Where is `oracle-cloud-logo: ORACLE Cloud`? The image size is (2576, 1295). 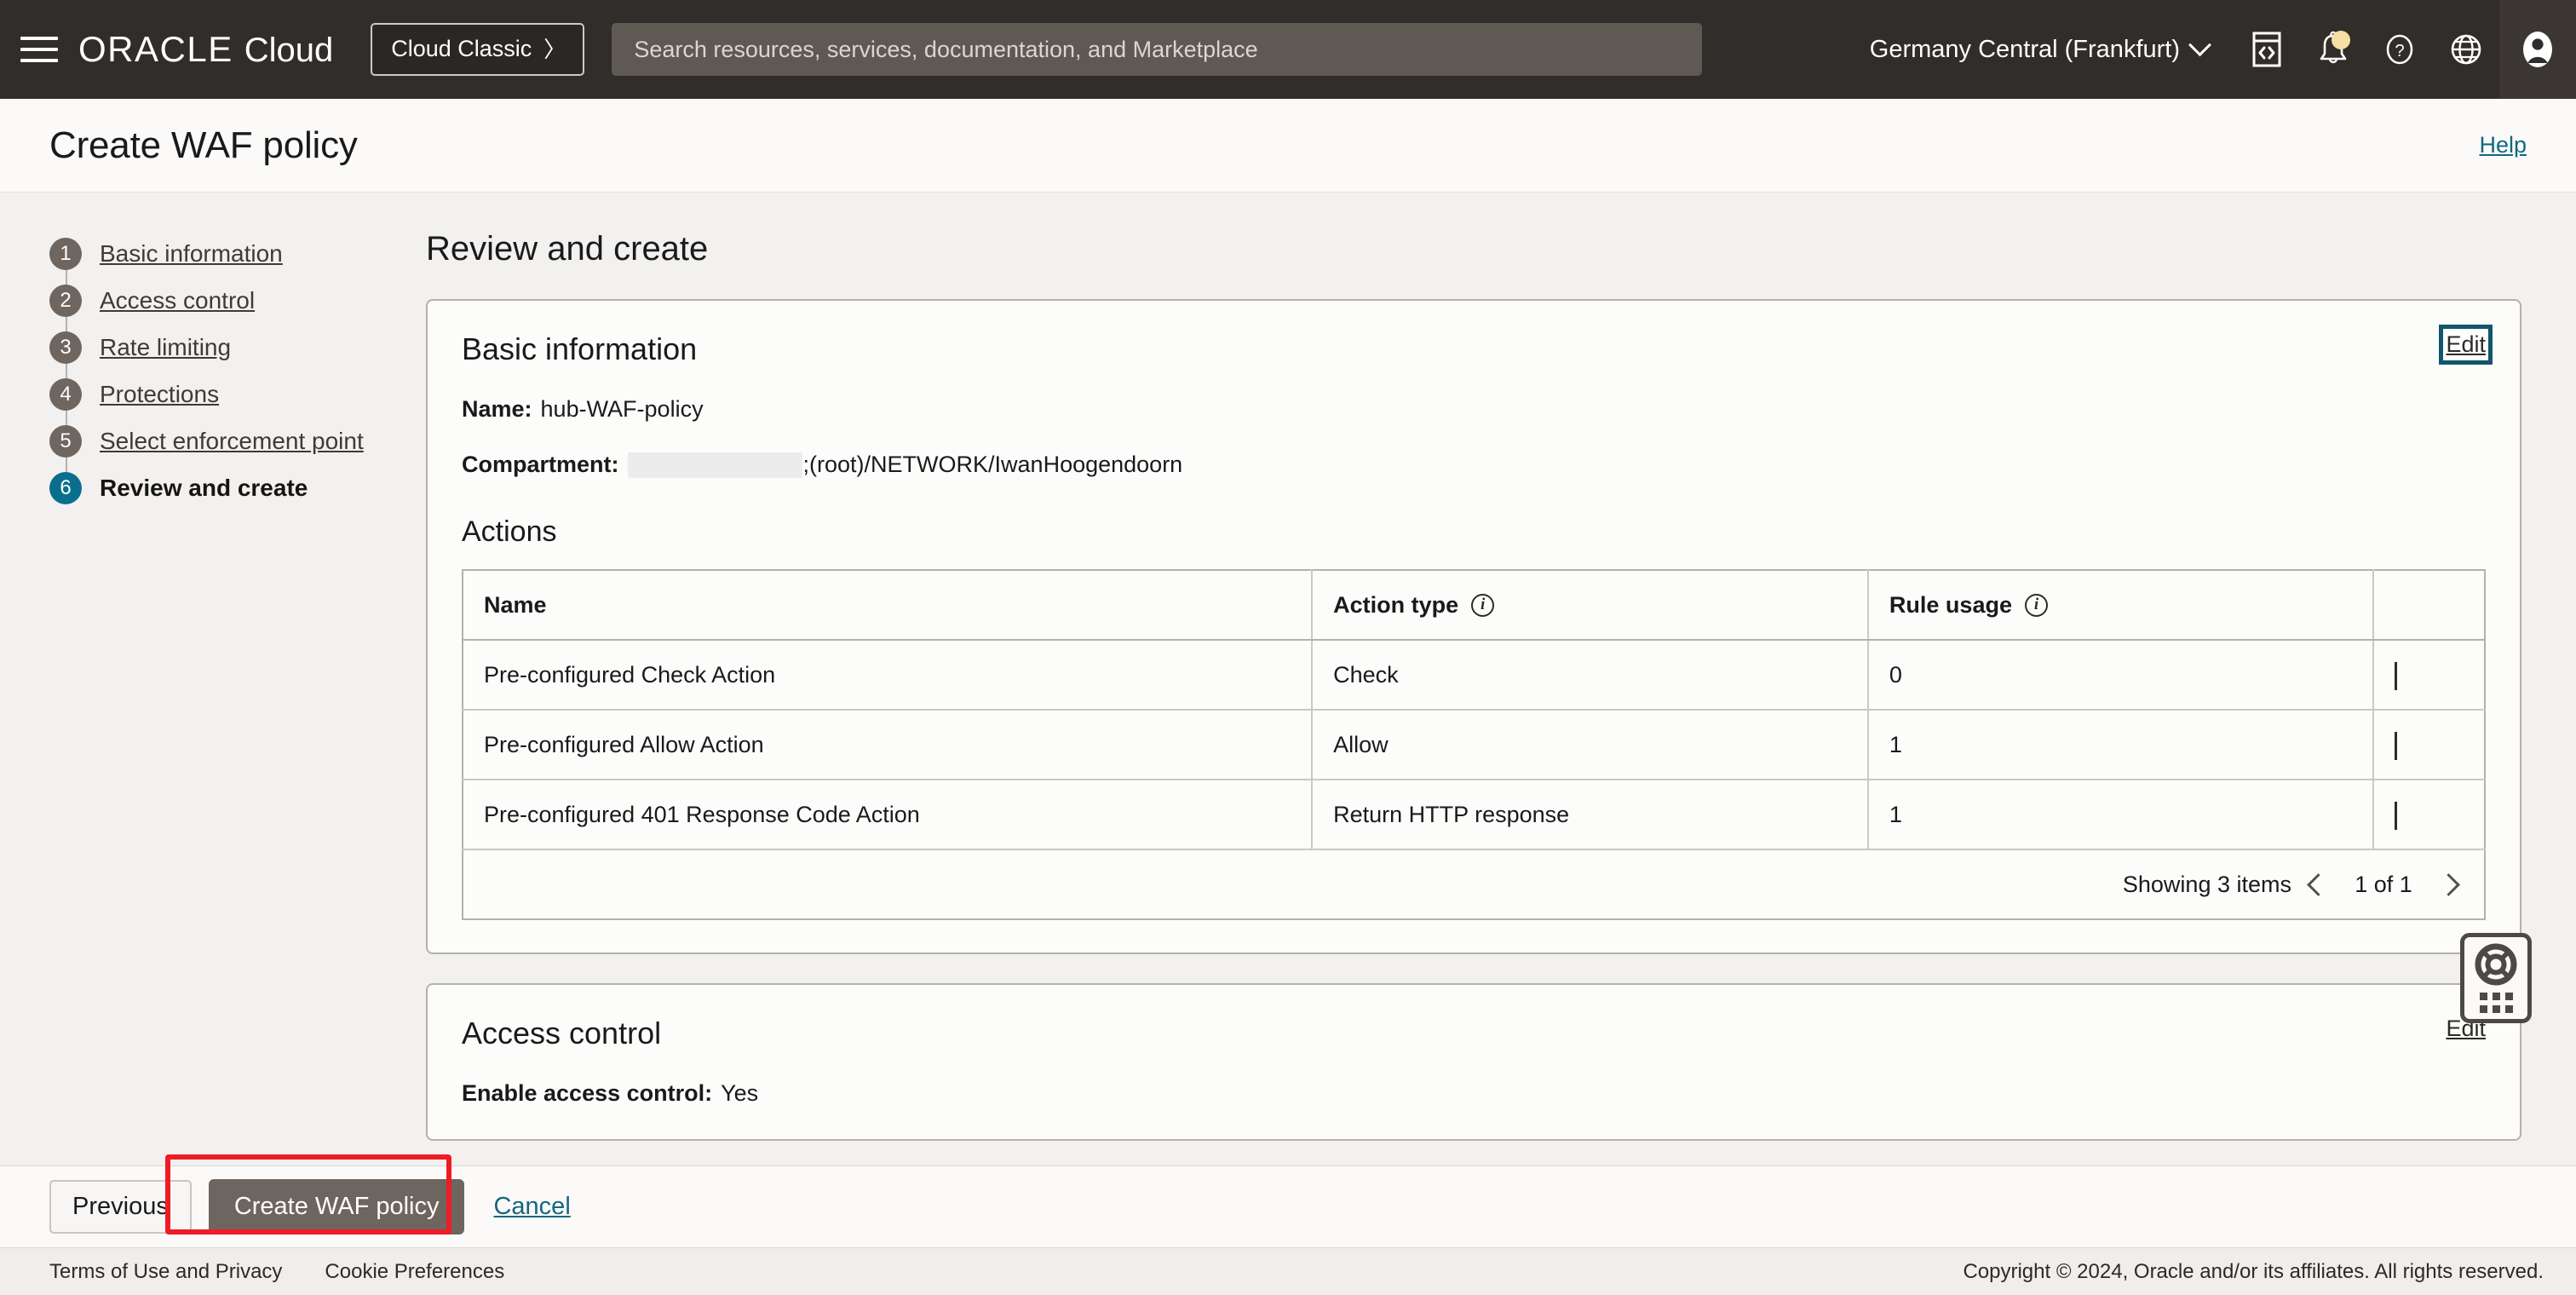
oracle-cloud-logo: ORACLE Cloud is located at coordinates (206, 49).